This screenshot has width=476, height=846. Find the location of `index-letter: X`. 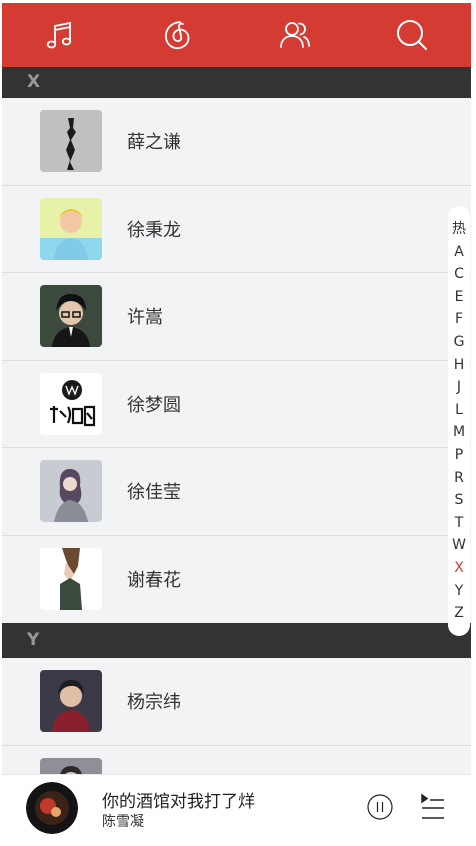

index-letter: X is located at coordinates (459, 568).